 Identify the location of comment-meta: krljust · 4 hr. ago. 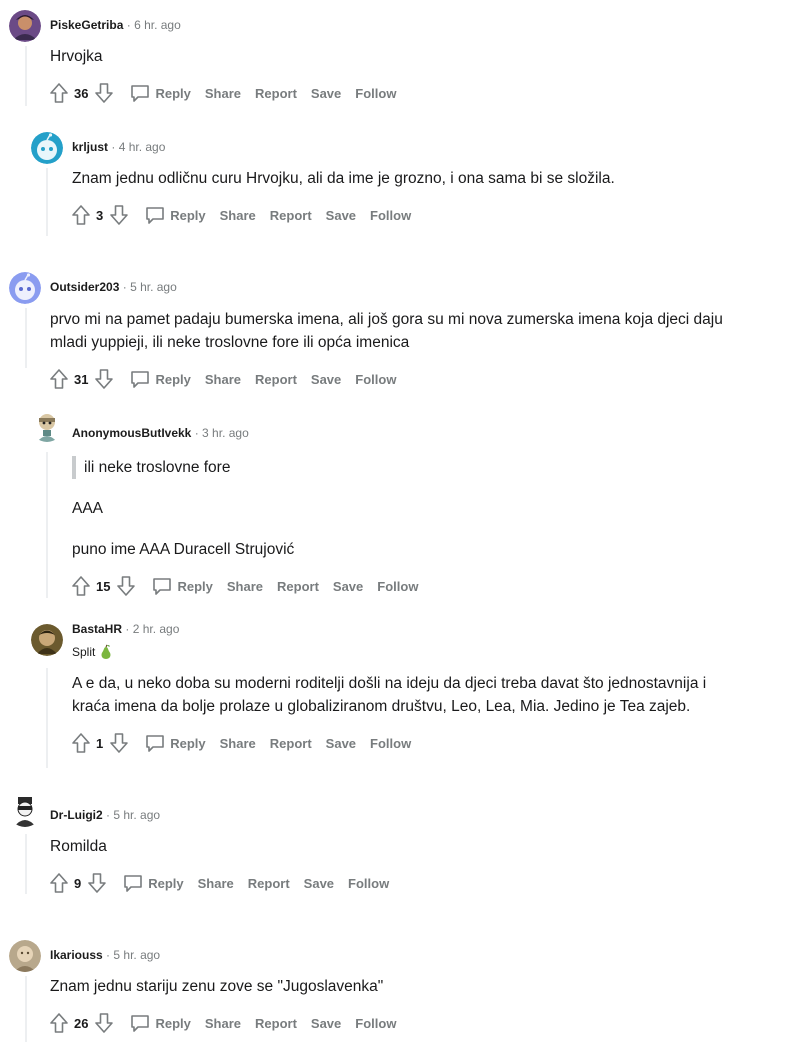
(119, 147).